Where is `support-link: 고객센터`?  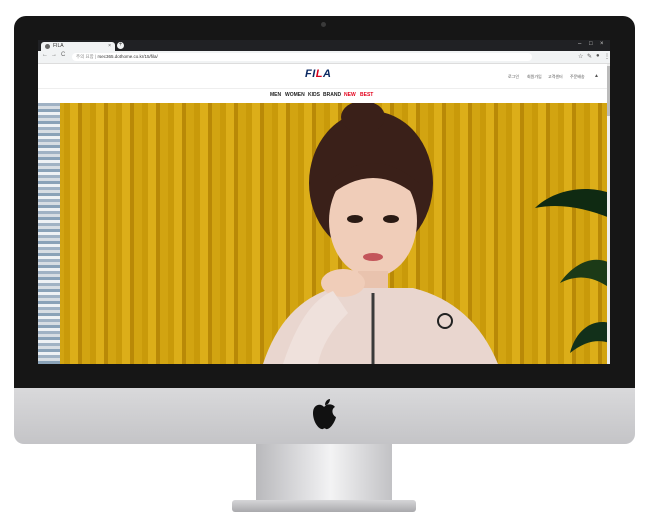 support-link: 고객센터 is located at coordinates (555, 77).